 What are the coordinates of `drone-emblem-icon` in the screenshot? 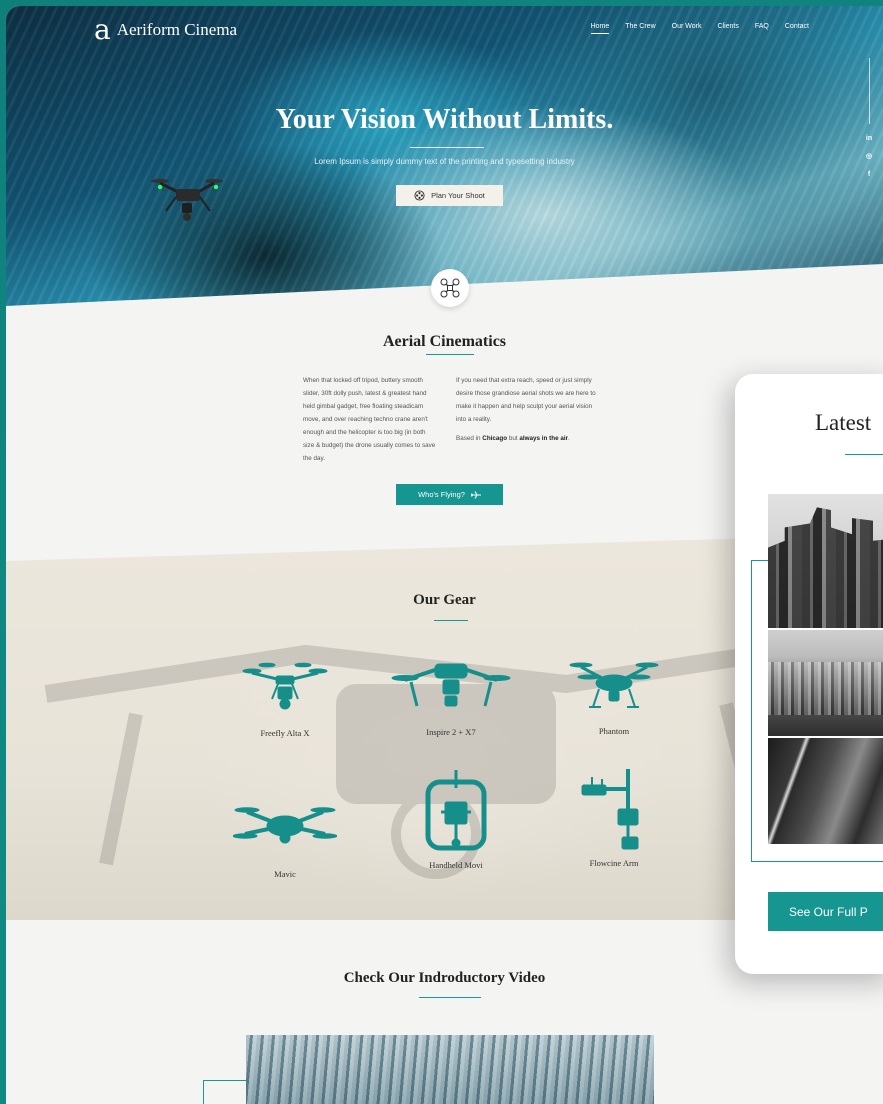 It's located at (450, 288).